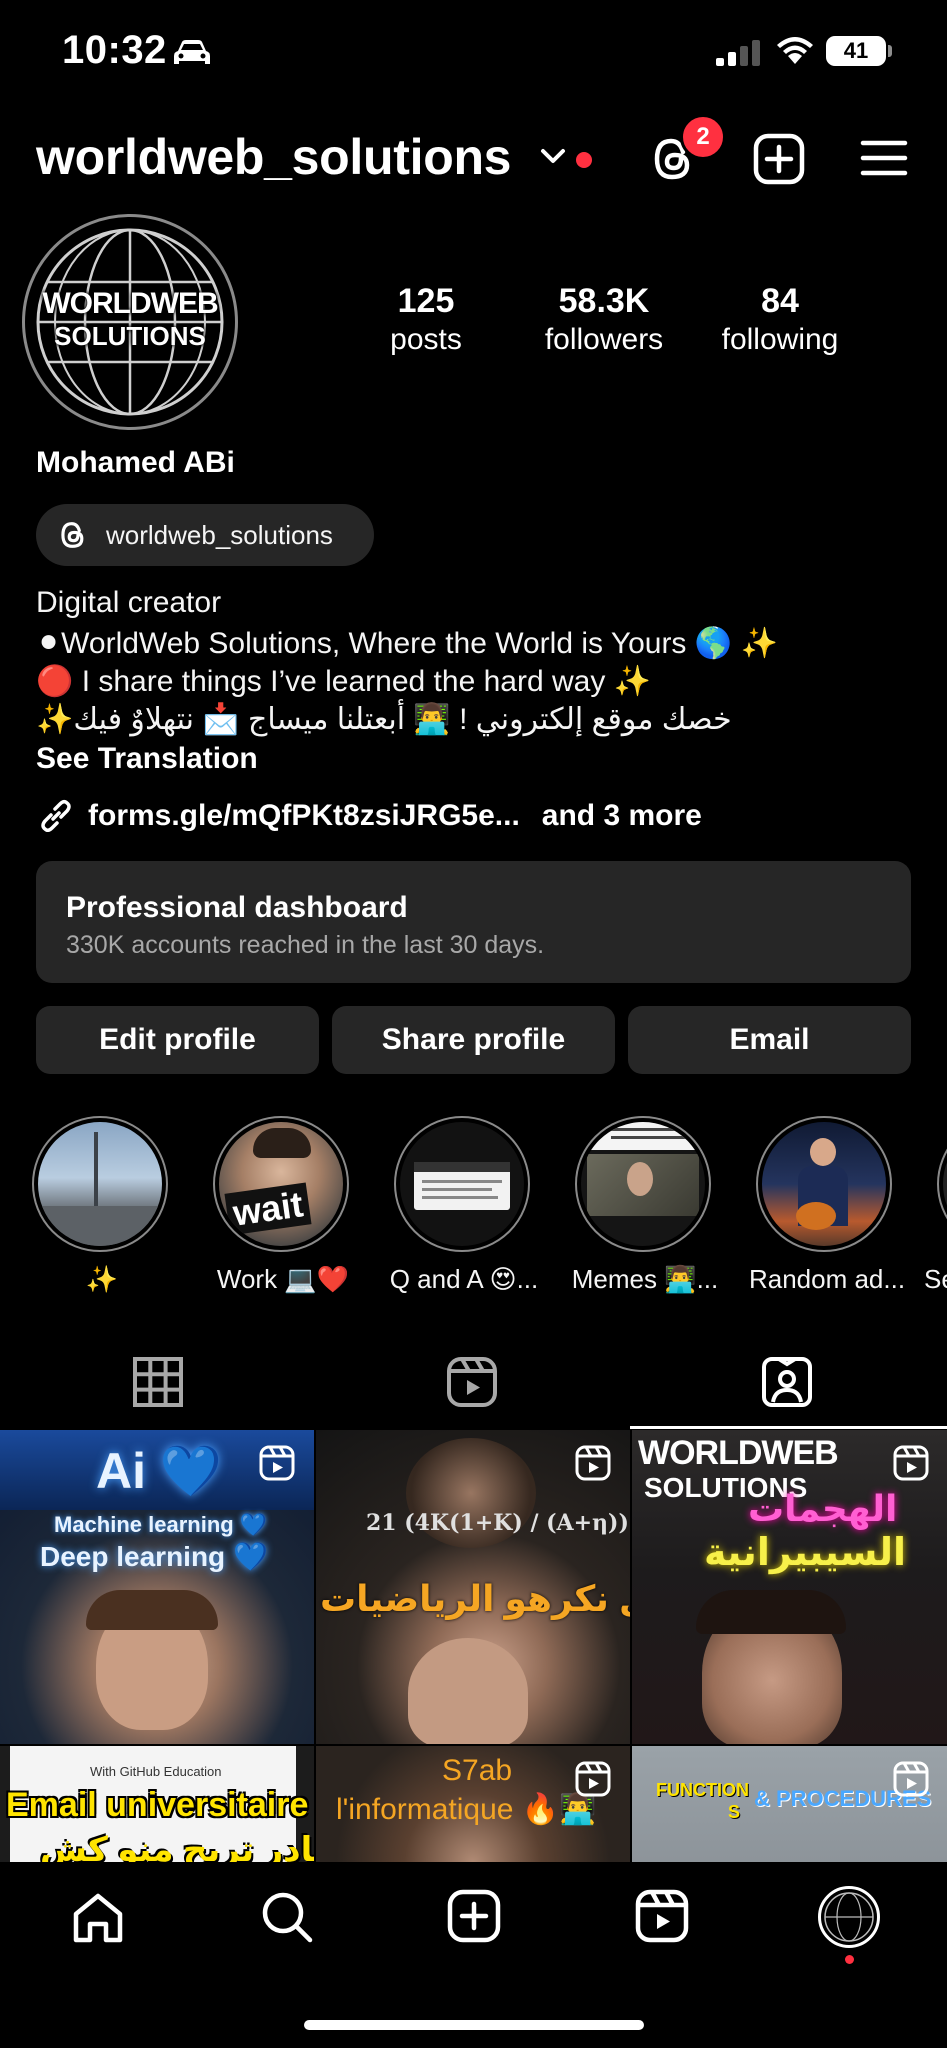  I want to click on highlight-label-1: ✨, so click(102, 1279).